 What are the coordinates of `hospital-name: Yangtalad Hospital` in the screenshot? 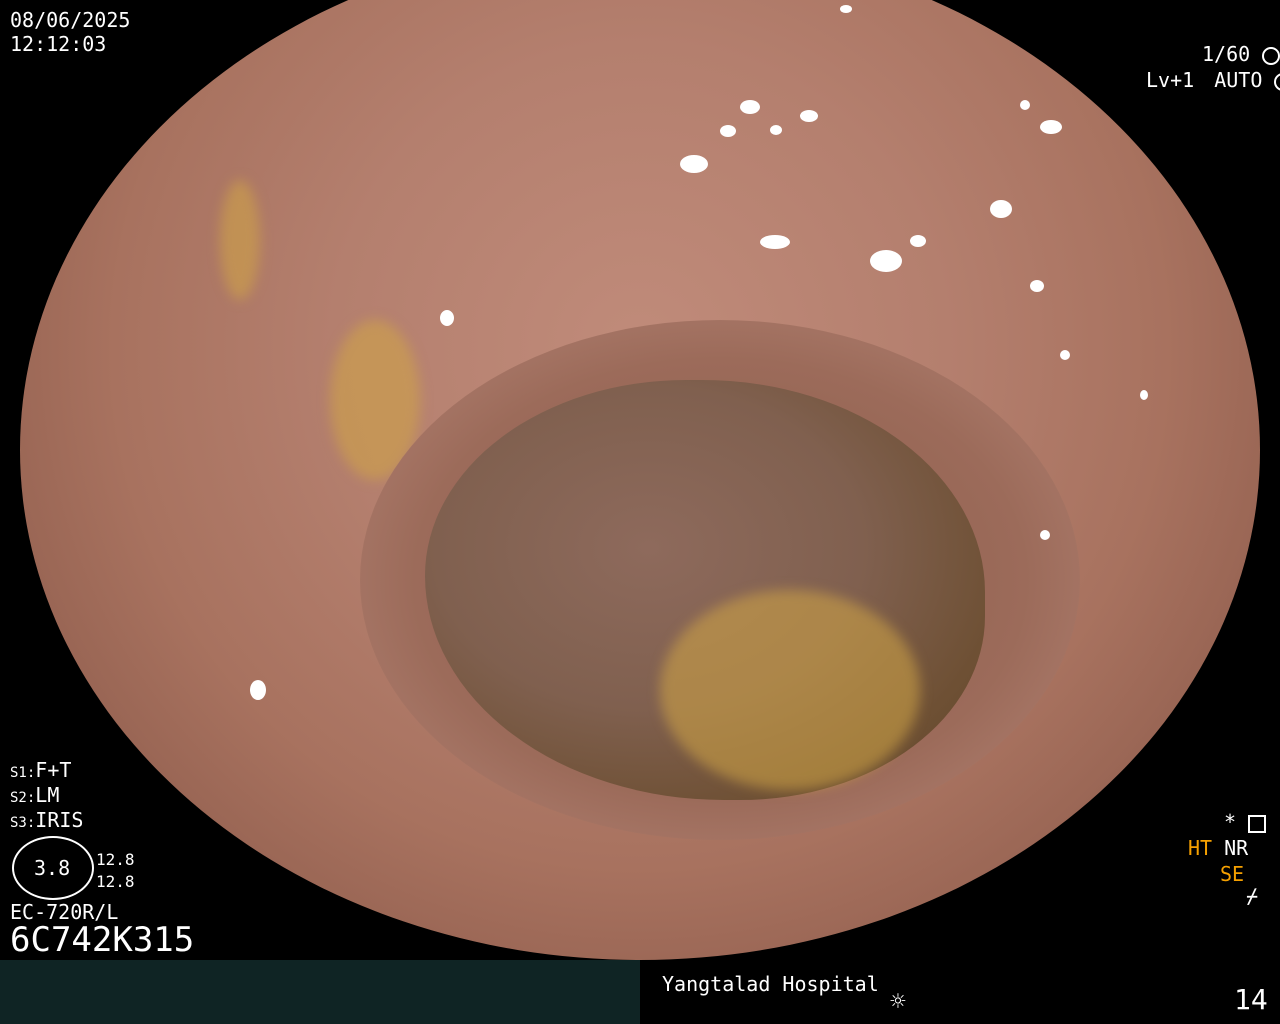 It's located at (770, 984).